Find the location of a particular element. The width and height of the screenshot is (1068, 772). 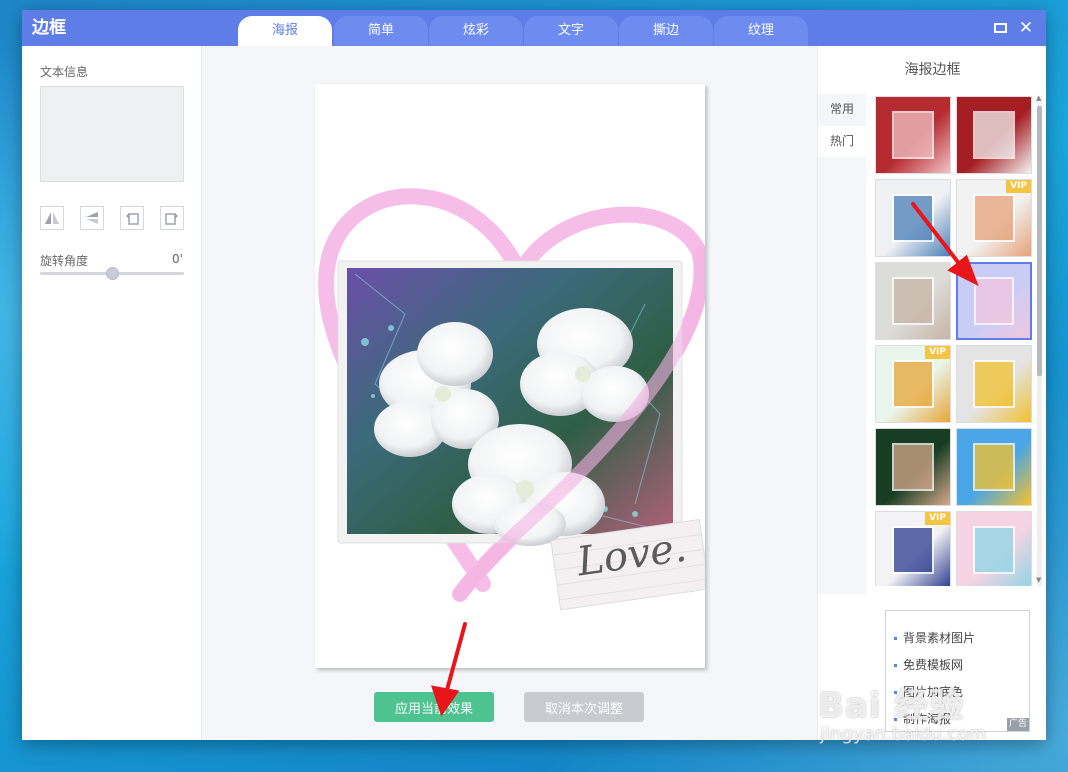

cancel-adjust-button: 取消本次调整 is located at coordinates (584, 707).